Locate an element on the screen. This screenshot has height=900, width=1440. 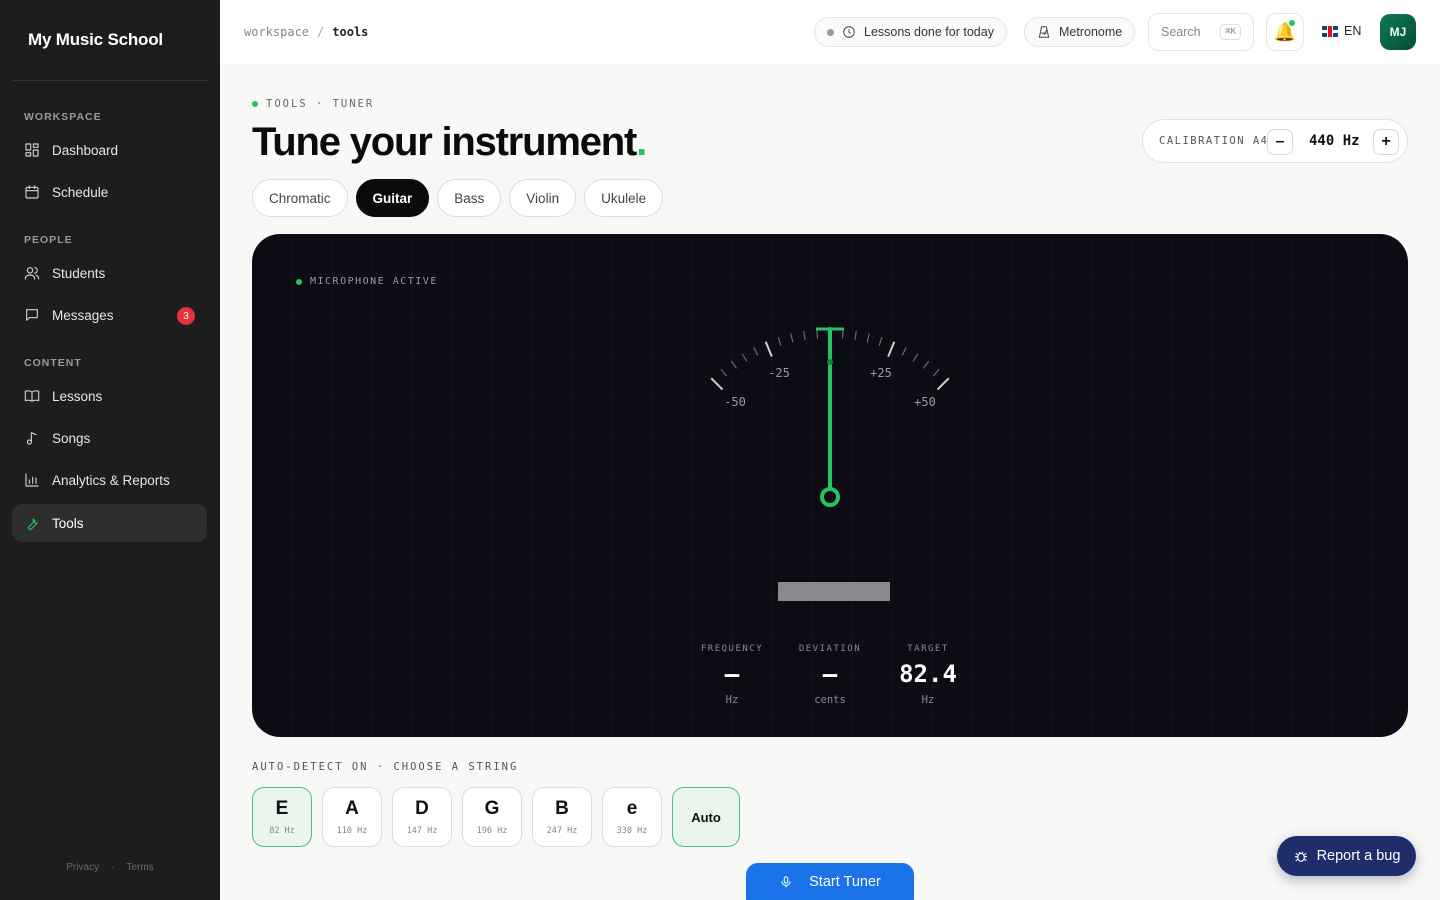
string-note: E is located at coordinates (282, 808).